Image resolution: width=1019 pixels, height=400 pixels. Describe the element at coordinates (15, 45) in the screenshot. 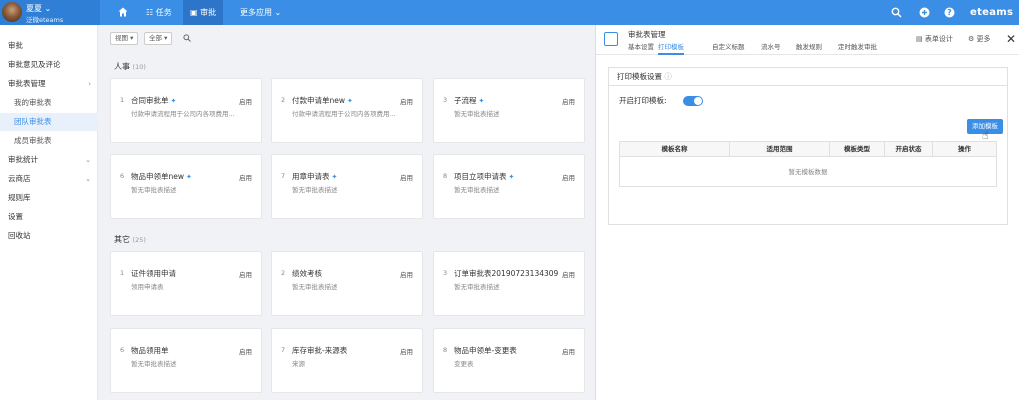

I see `sidebar-item-label: 审批` at that location.